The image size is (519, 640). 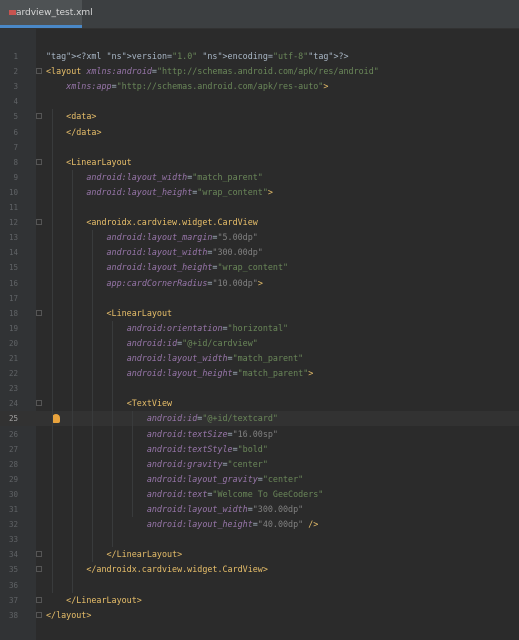 I want to click on editor-tab-bar: cardview_test.xml, so click(x=259, y=14).